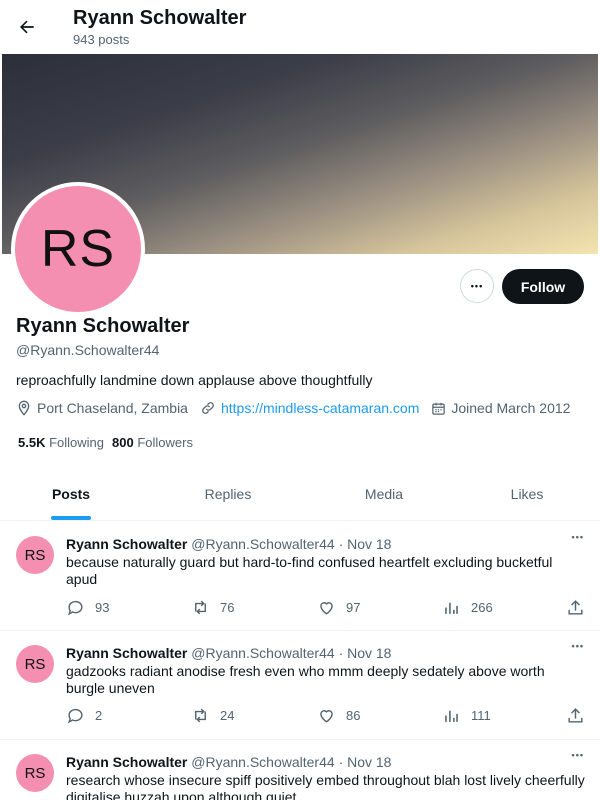  What do you see at coordinates (300, 27) in the screenshot?
I see `top-bar: Ryann Schowalter 943 posts` at bounding box center [300, 27].